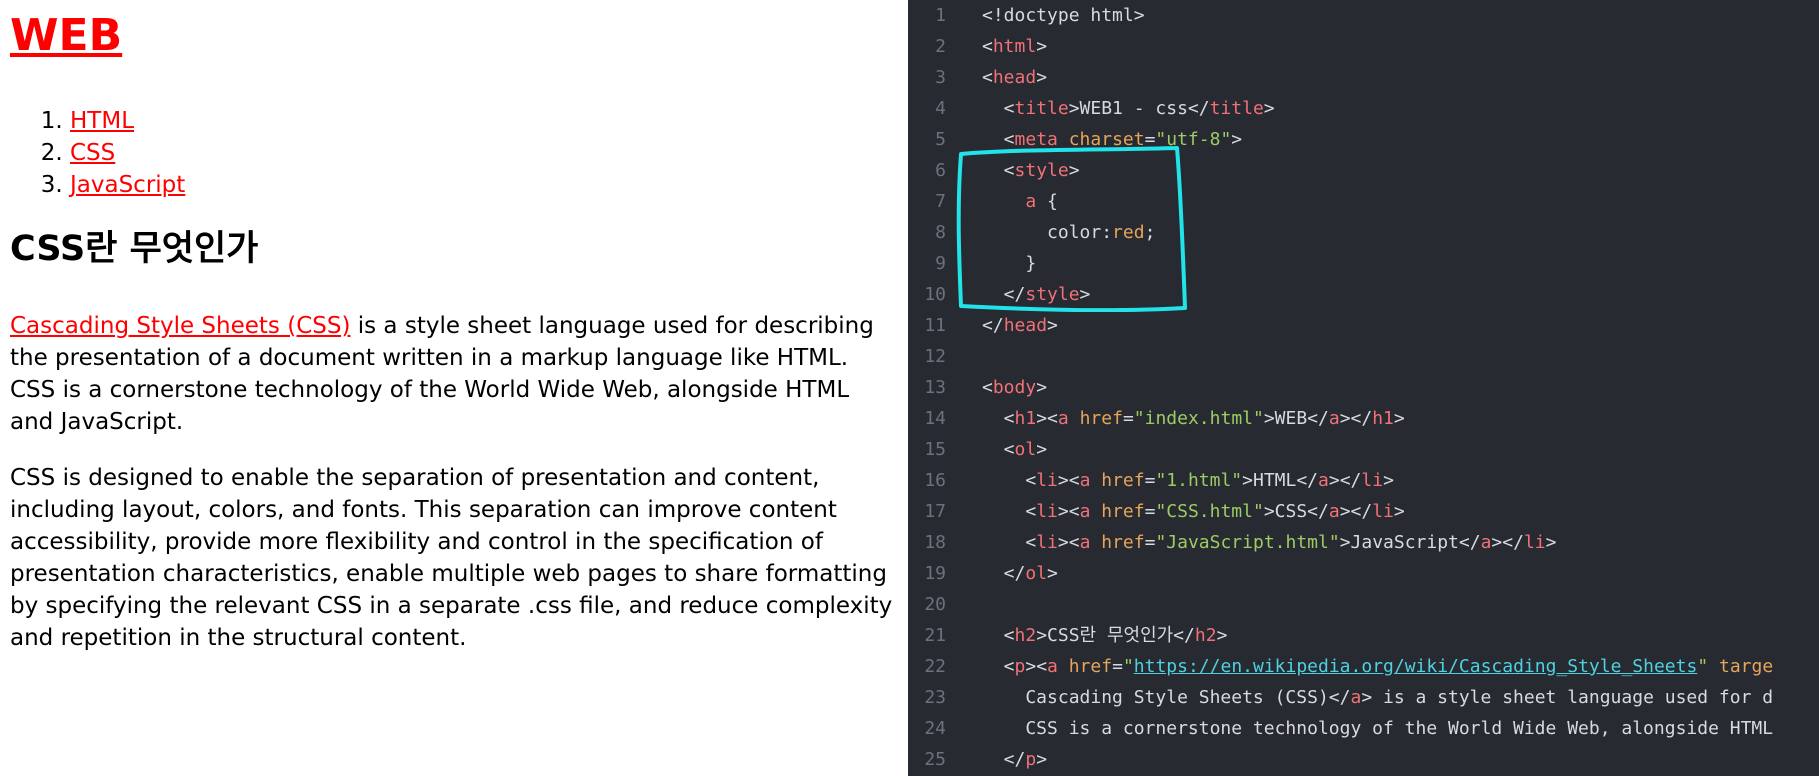 The image size is (1819, 776). Describe the element at coordinates (1025, 449) in the screenshot. I see `code-token: ol` at that location.